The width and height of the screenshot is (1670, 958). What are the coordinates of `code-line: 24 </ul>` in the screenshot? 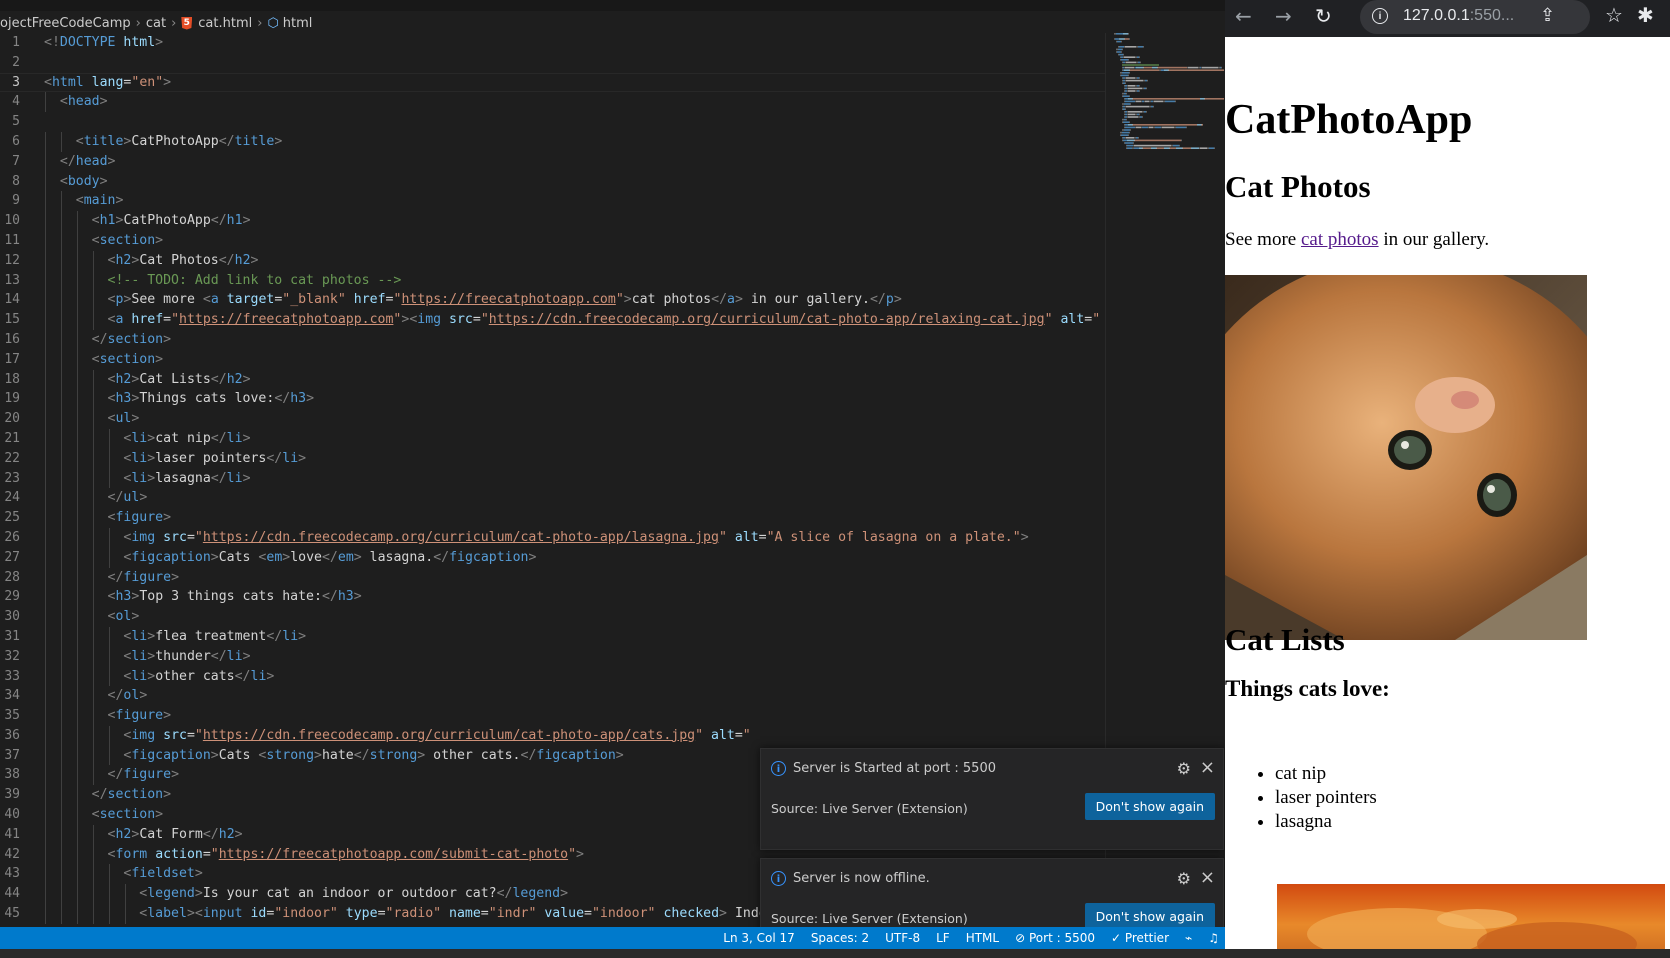 It's located at (552, 498).